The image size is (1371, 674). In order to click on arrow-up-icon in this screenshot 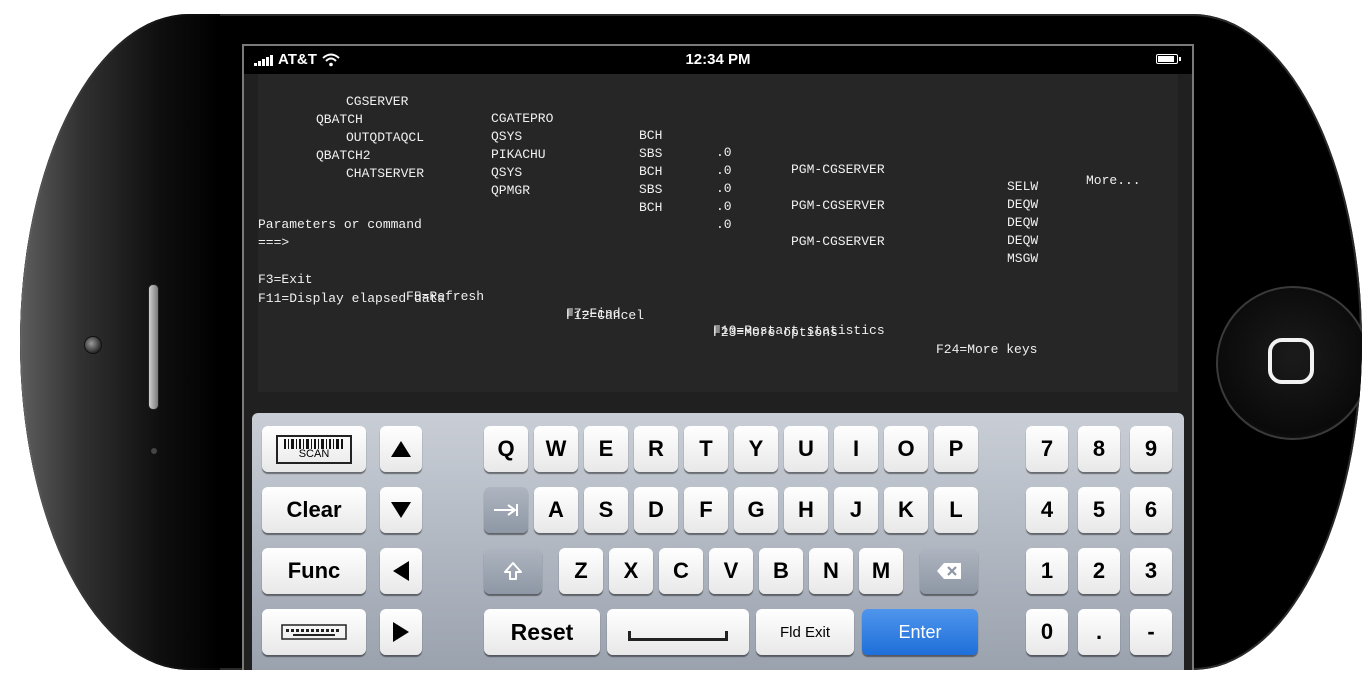, I will do `click(401, 449)`.